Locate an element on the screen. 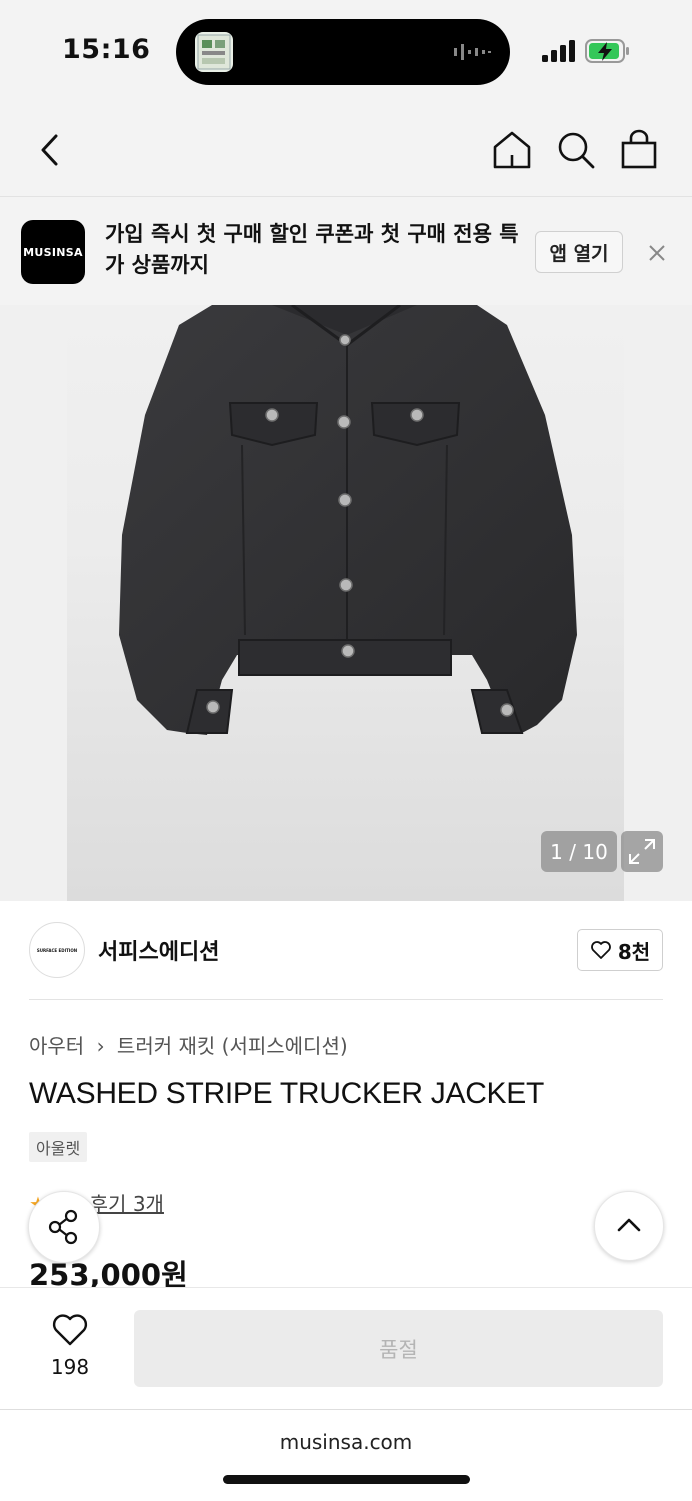 This screenshot has width=692, height=1501. cart-icon is located at coordinates (639, 150).